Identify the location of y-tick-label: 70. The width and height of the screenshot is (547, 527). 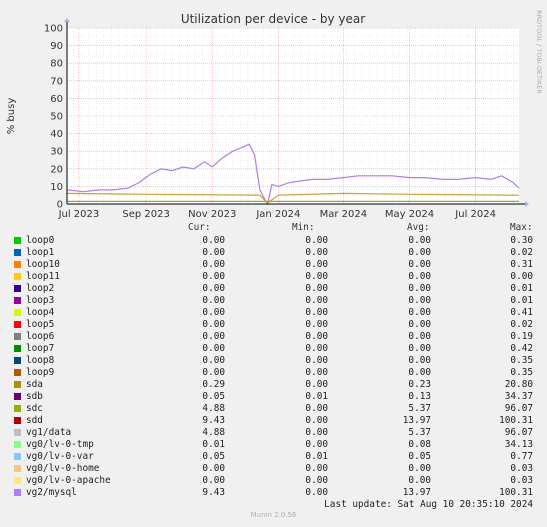
(56, 81).